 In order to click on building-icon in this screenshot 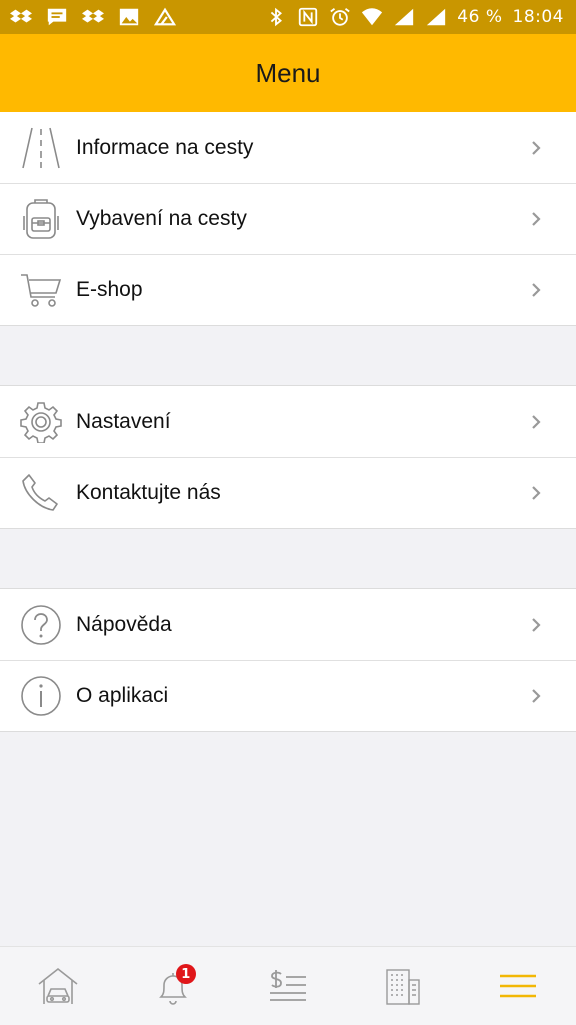, I will do `click(403, 987)`.